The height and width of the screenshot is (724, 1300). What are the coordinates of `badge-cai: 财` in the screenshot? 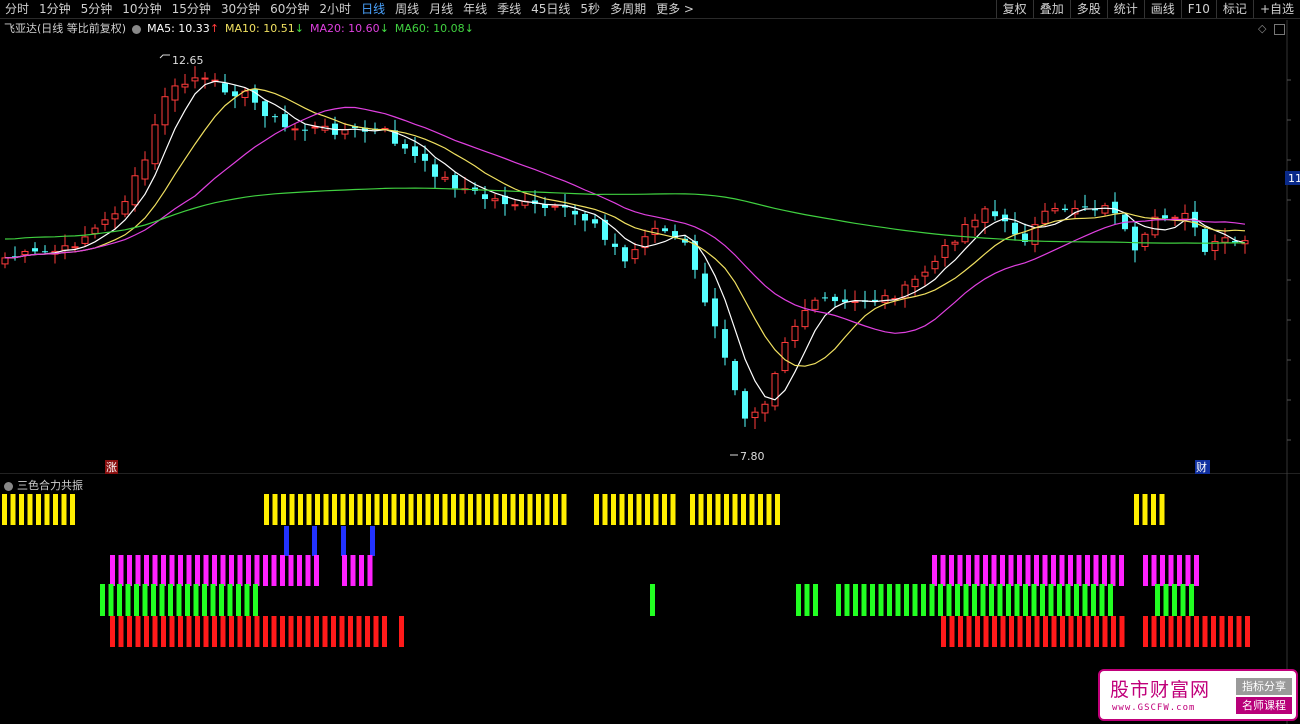 It's located at (1201, 467).